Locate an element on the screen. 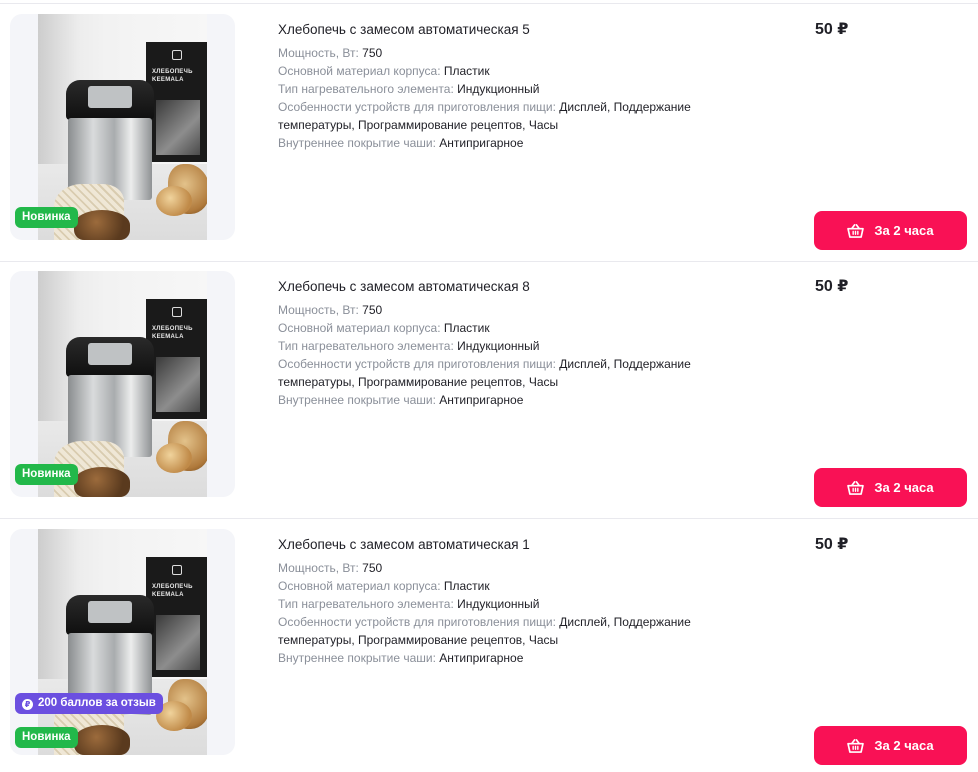  product-photo: ХЛЕБОПЕЧЬ KEEMALA is located at coordinates (122, 642).